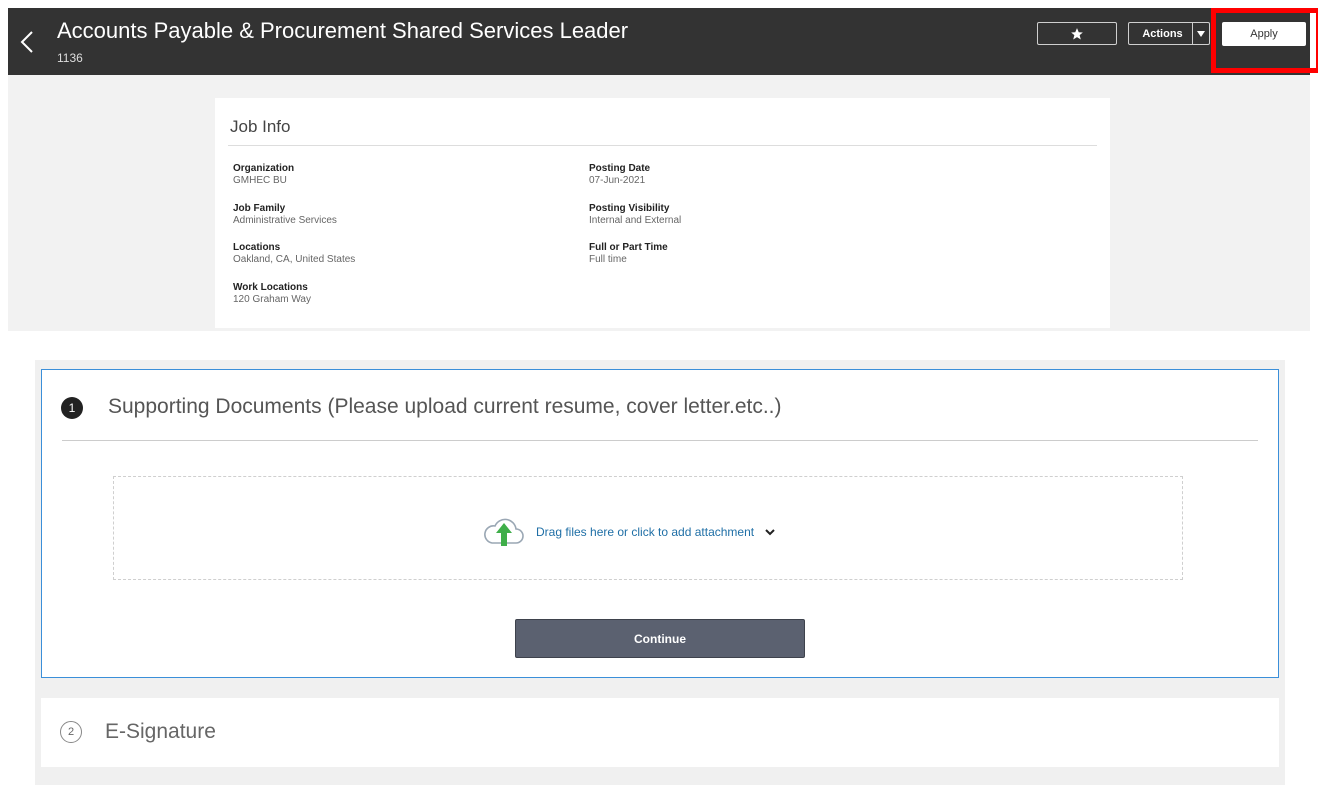 This screenshot has height=785, width=1318. I want to click on field-posting-date: Posting Date 07-Jun-2021, so click(619, 175).